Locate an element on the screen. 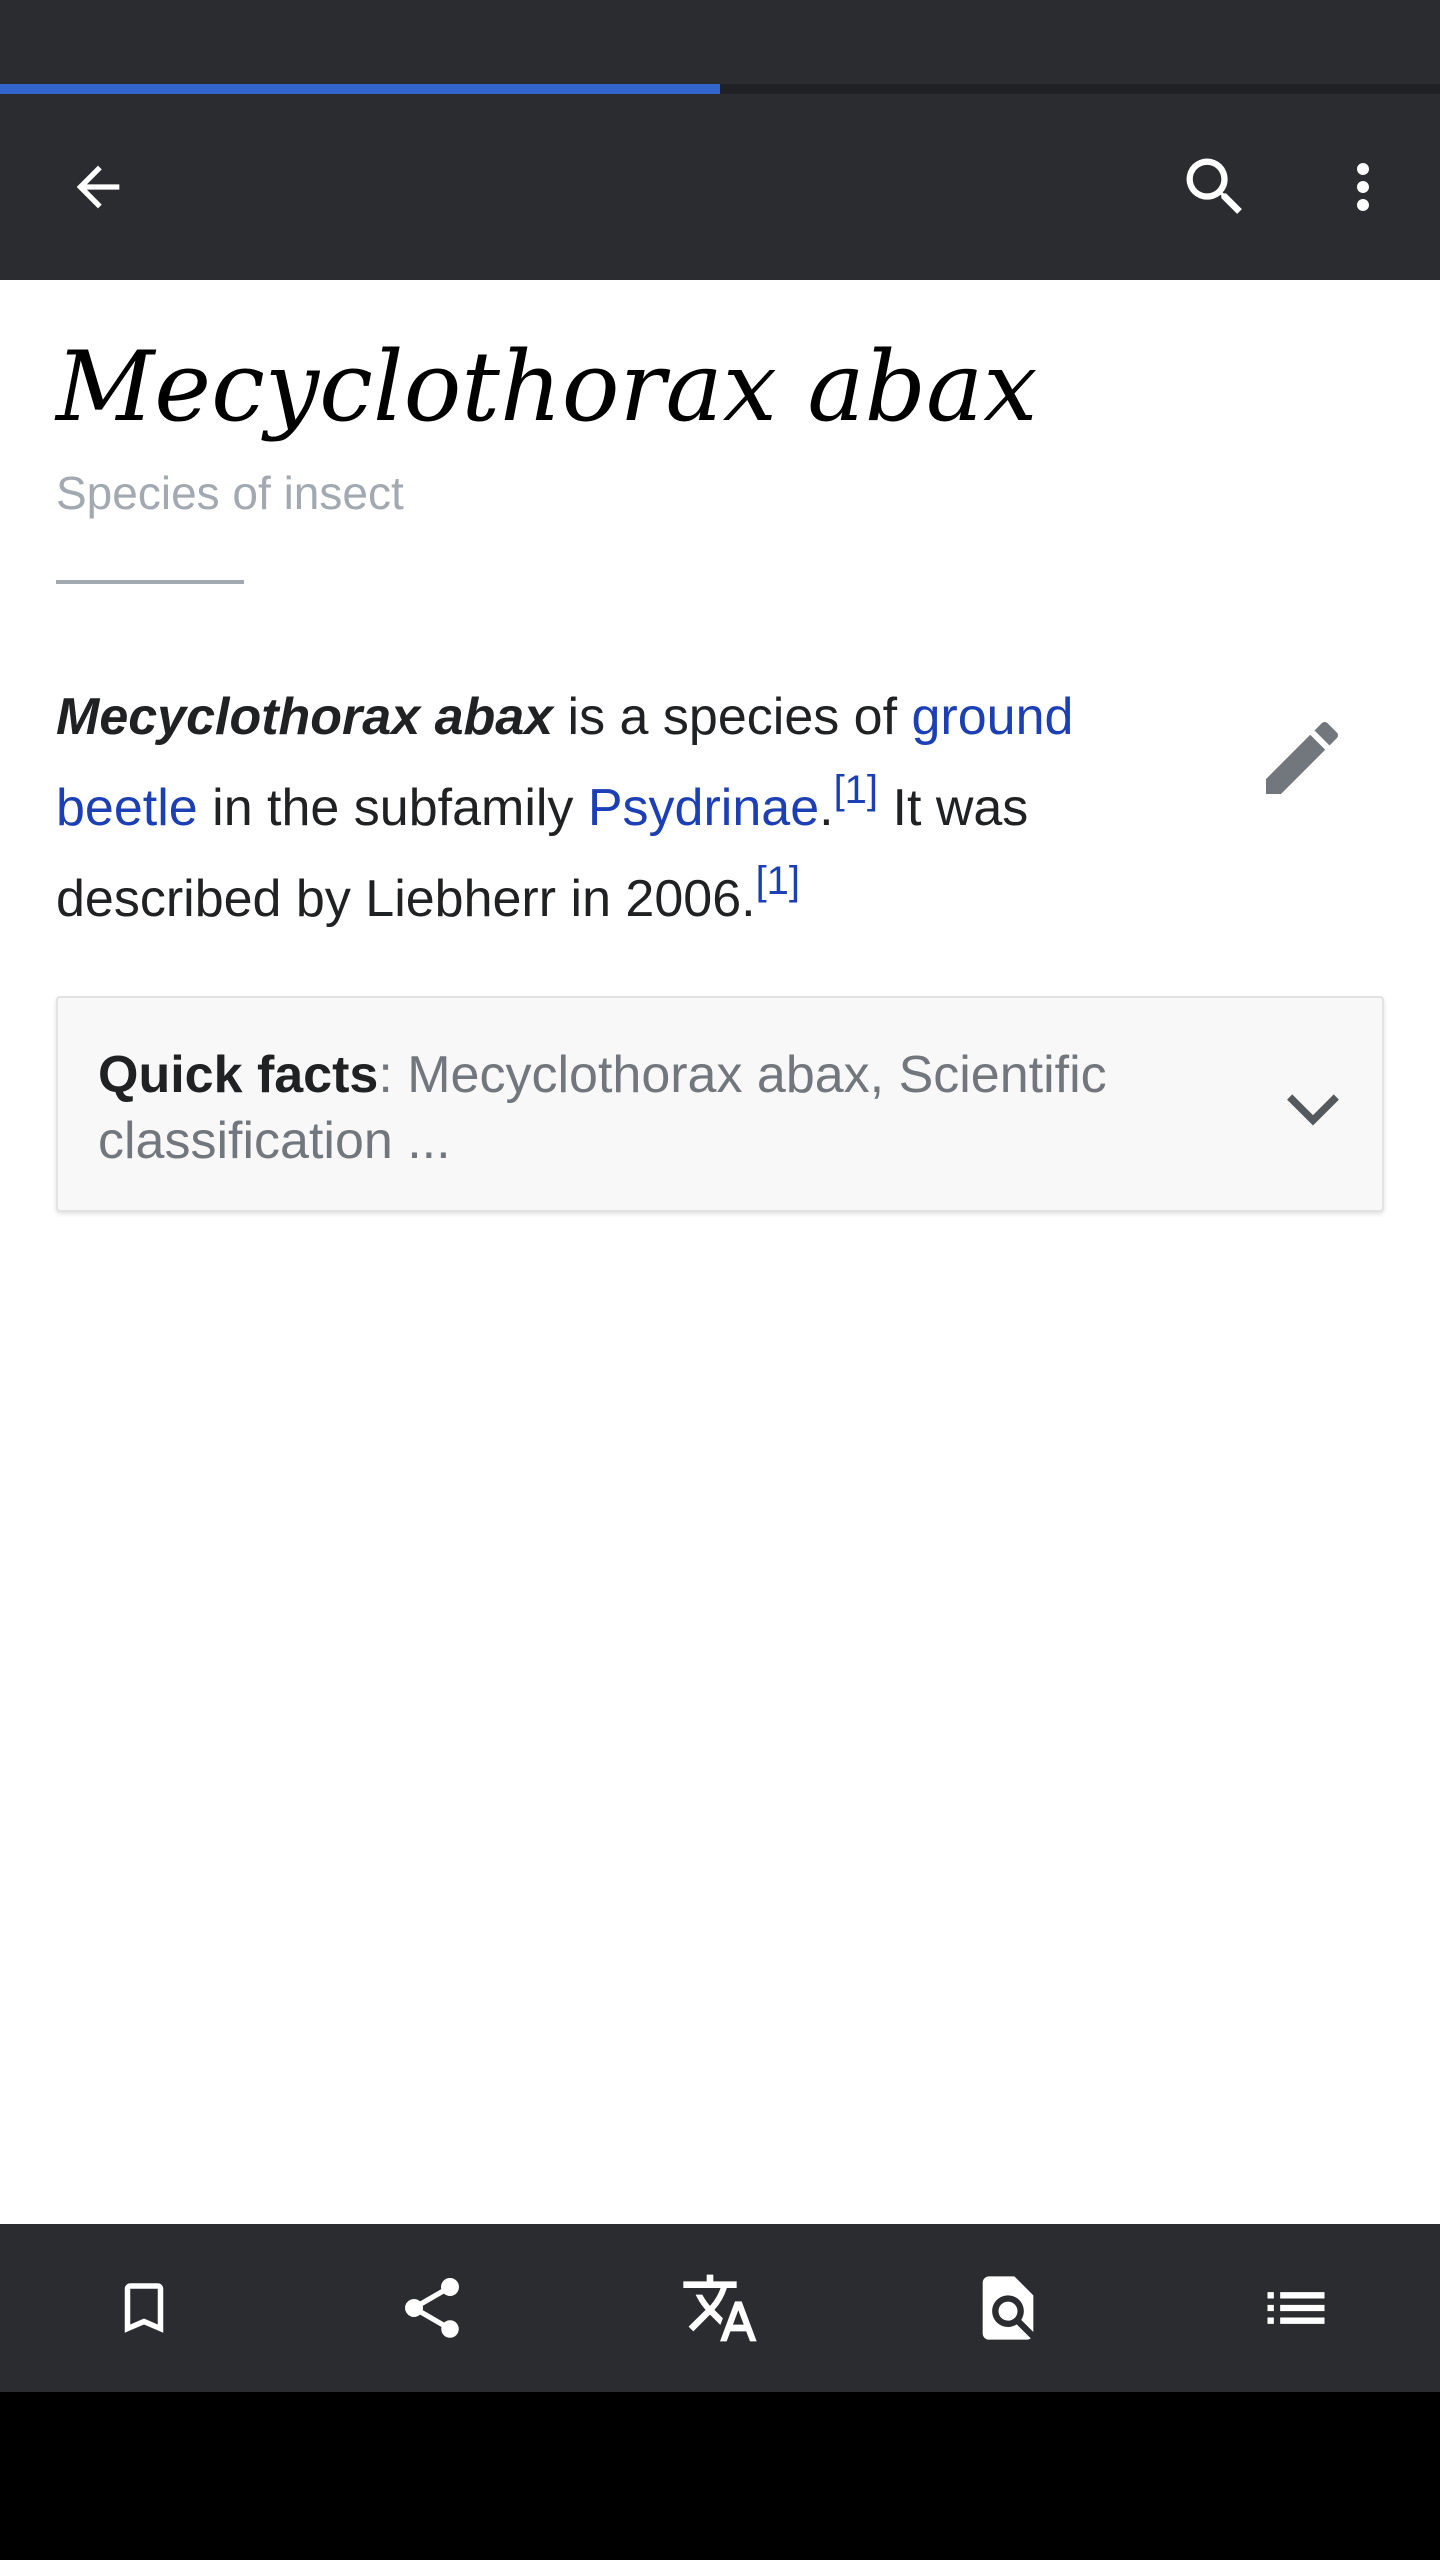 This screenshot has height=2560, width=1440. reference-1-second: [1] is located at coordinates (778, 881).